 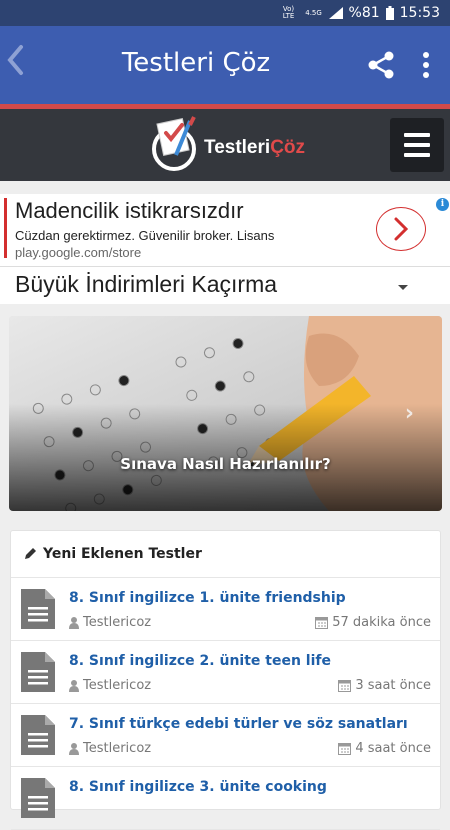 I want to click on dropdown-label: Büyük İndirimleri Kaçırma, so click(x=146, y=284).